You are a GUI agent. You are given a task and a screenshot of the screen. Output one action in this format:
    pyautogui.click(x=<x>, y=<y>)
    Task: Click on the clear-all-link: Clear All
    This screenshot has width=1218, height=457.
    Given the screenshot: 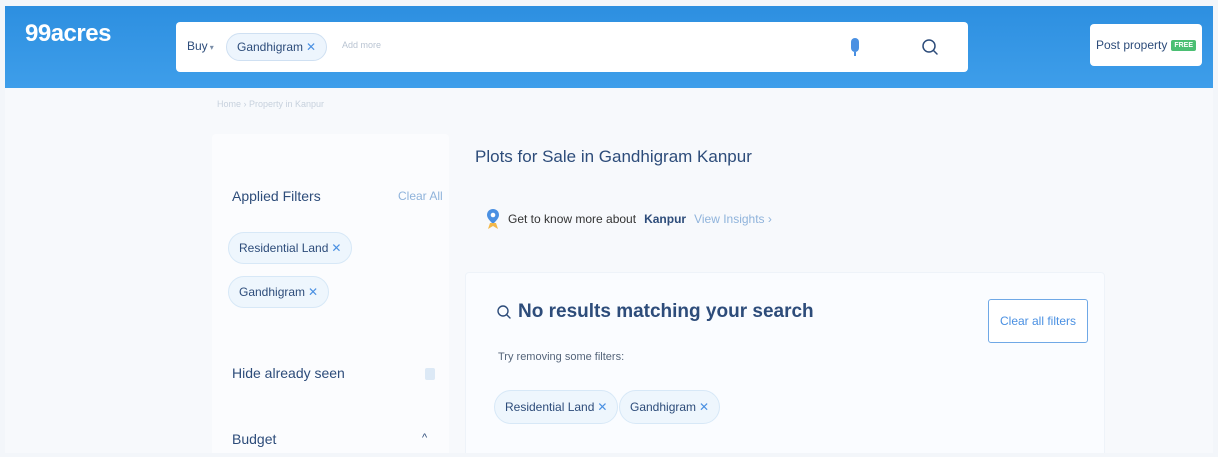 What is the action you would take?
    pyautogui.click(x=420, y=196)
    